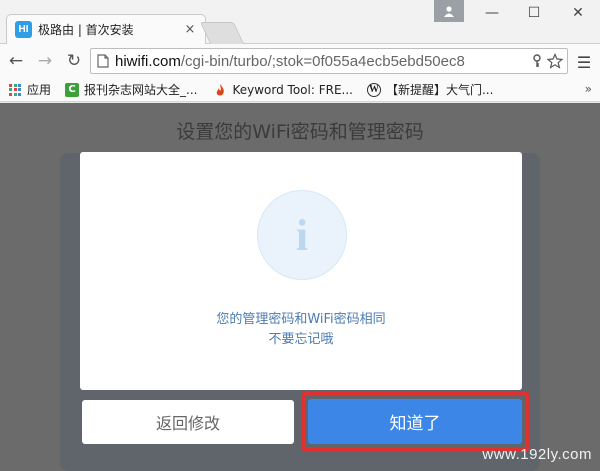 The width and height of the screenshot is (600, 471). What do you see at coordinates (220, 90) in the screenshot?
I see `flame-icon` at bounding box center [220, 90].